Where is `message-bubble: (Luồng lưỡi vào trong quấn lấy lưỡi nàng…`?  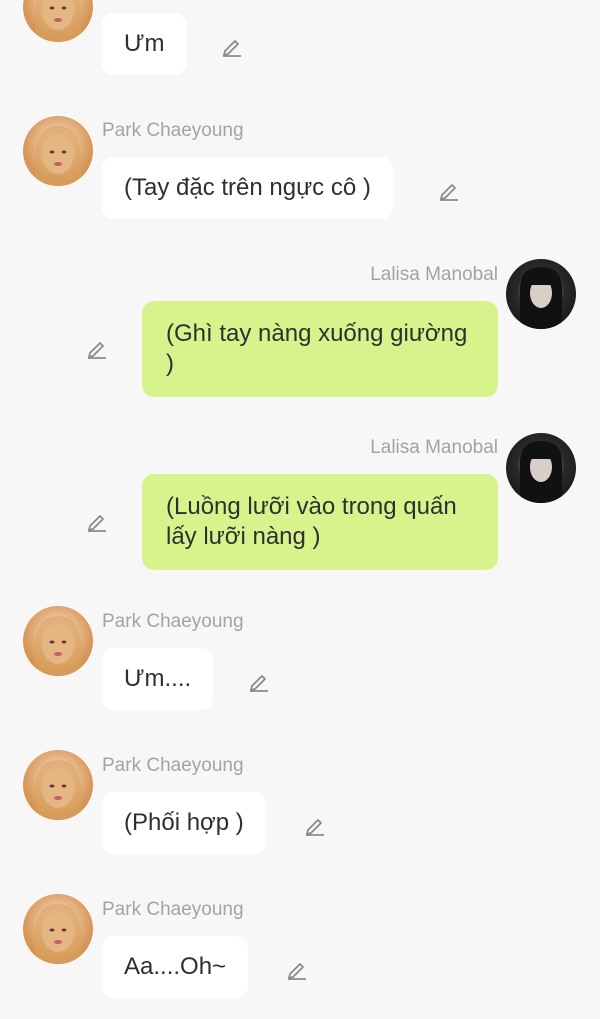
message-bubble: (Luồng lưỡi vào trong quấn lấy lưỡi nàng… is located at coordinates (320, 522).